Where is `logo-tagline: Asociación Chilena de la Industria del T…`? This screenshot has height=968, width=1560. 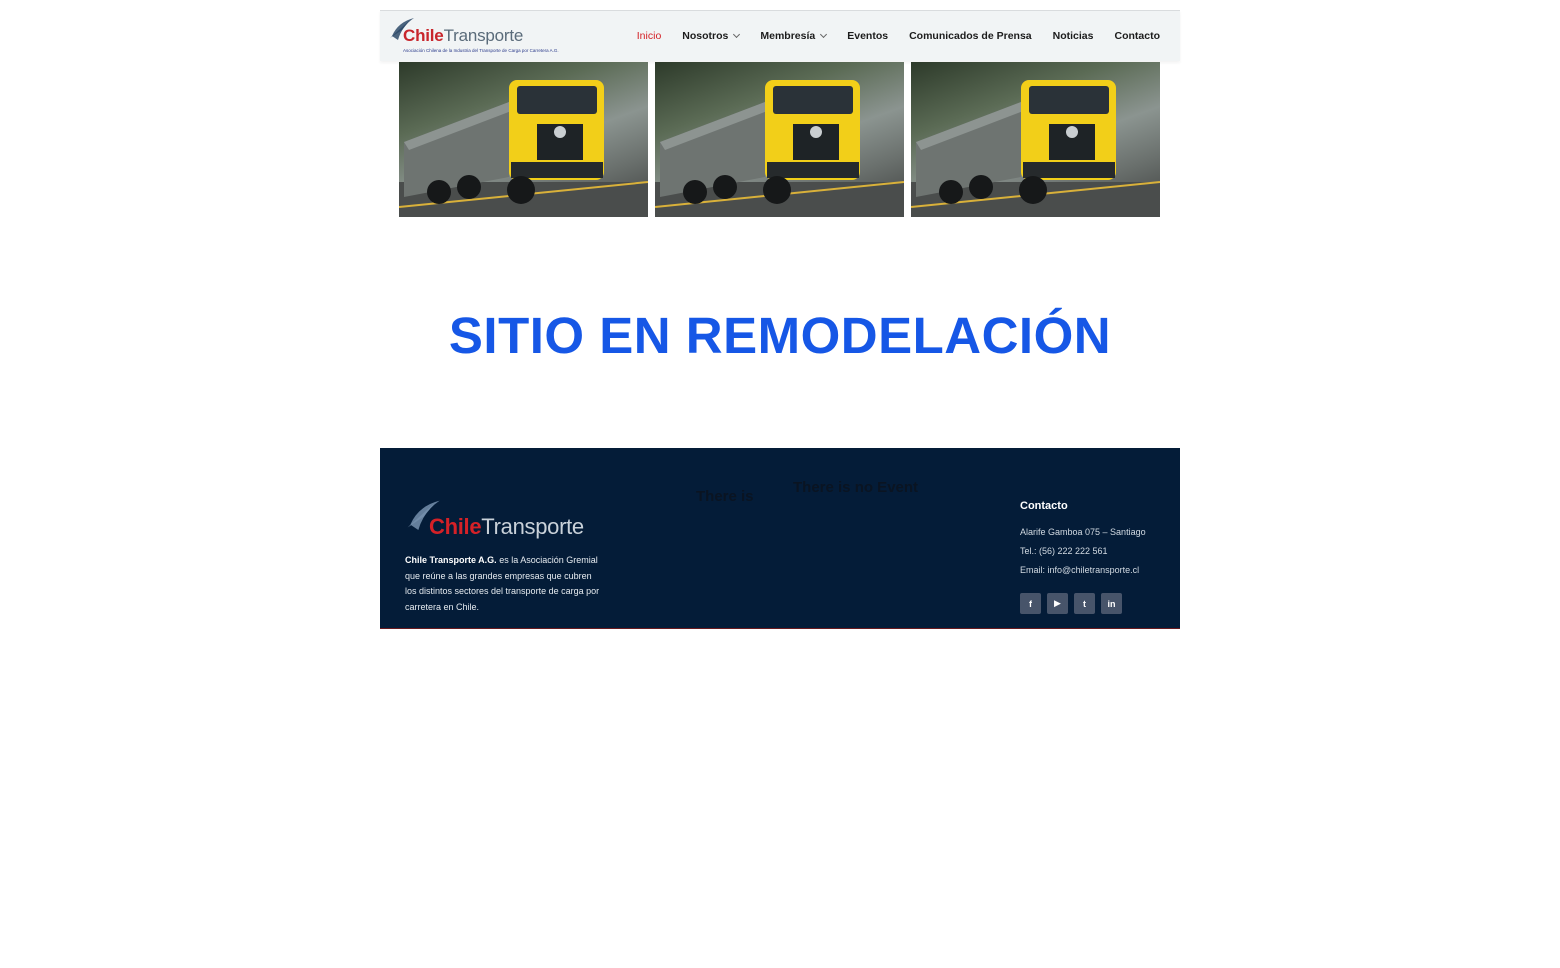
logo-tagline: Asociación Chilena de la Industria del T… is located at coordinates (481, 50).